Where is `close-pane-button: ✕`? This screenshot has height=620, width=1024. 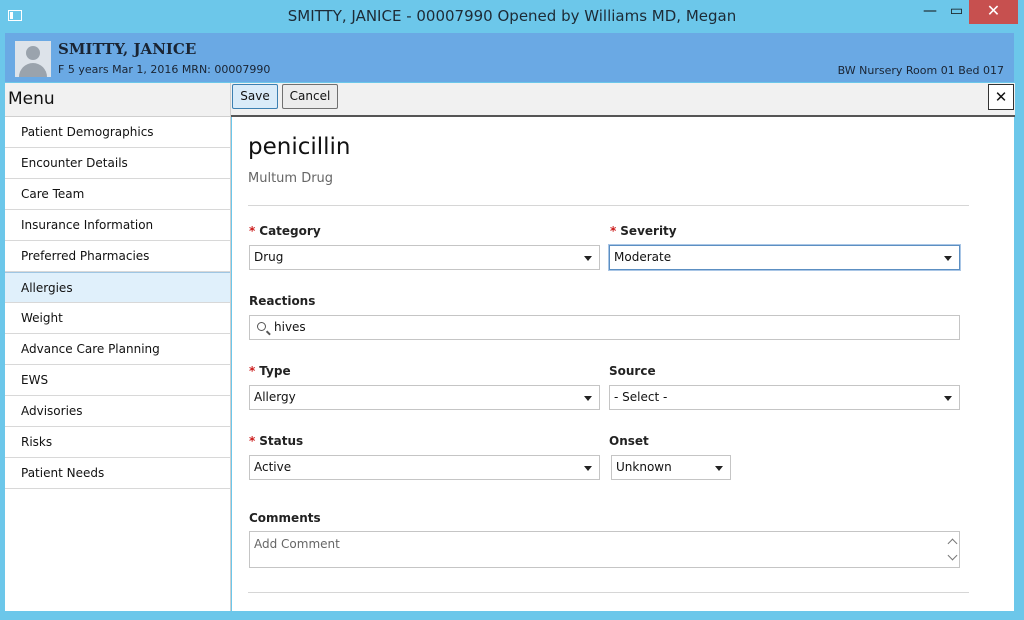
close-pane-button: ✕ is located at coordinates (1001, 97).